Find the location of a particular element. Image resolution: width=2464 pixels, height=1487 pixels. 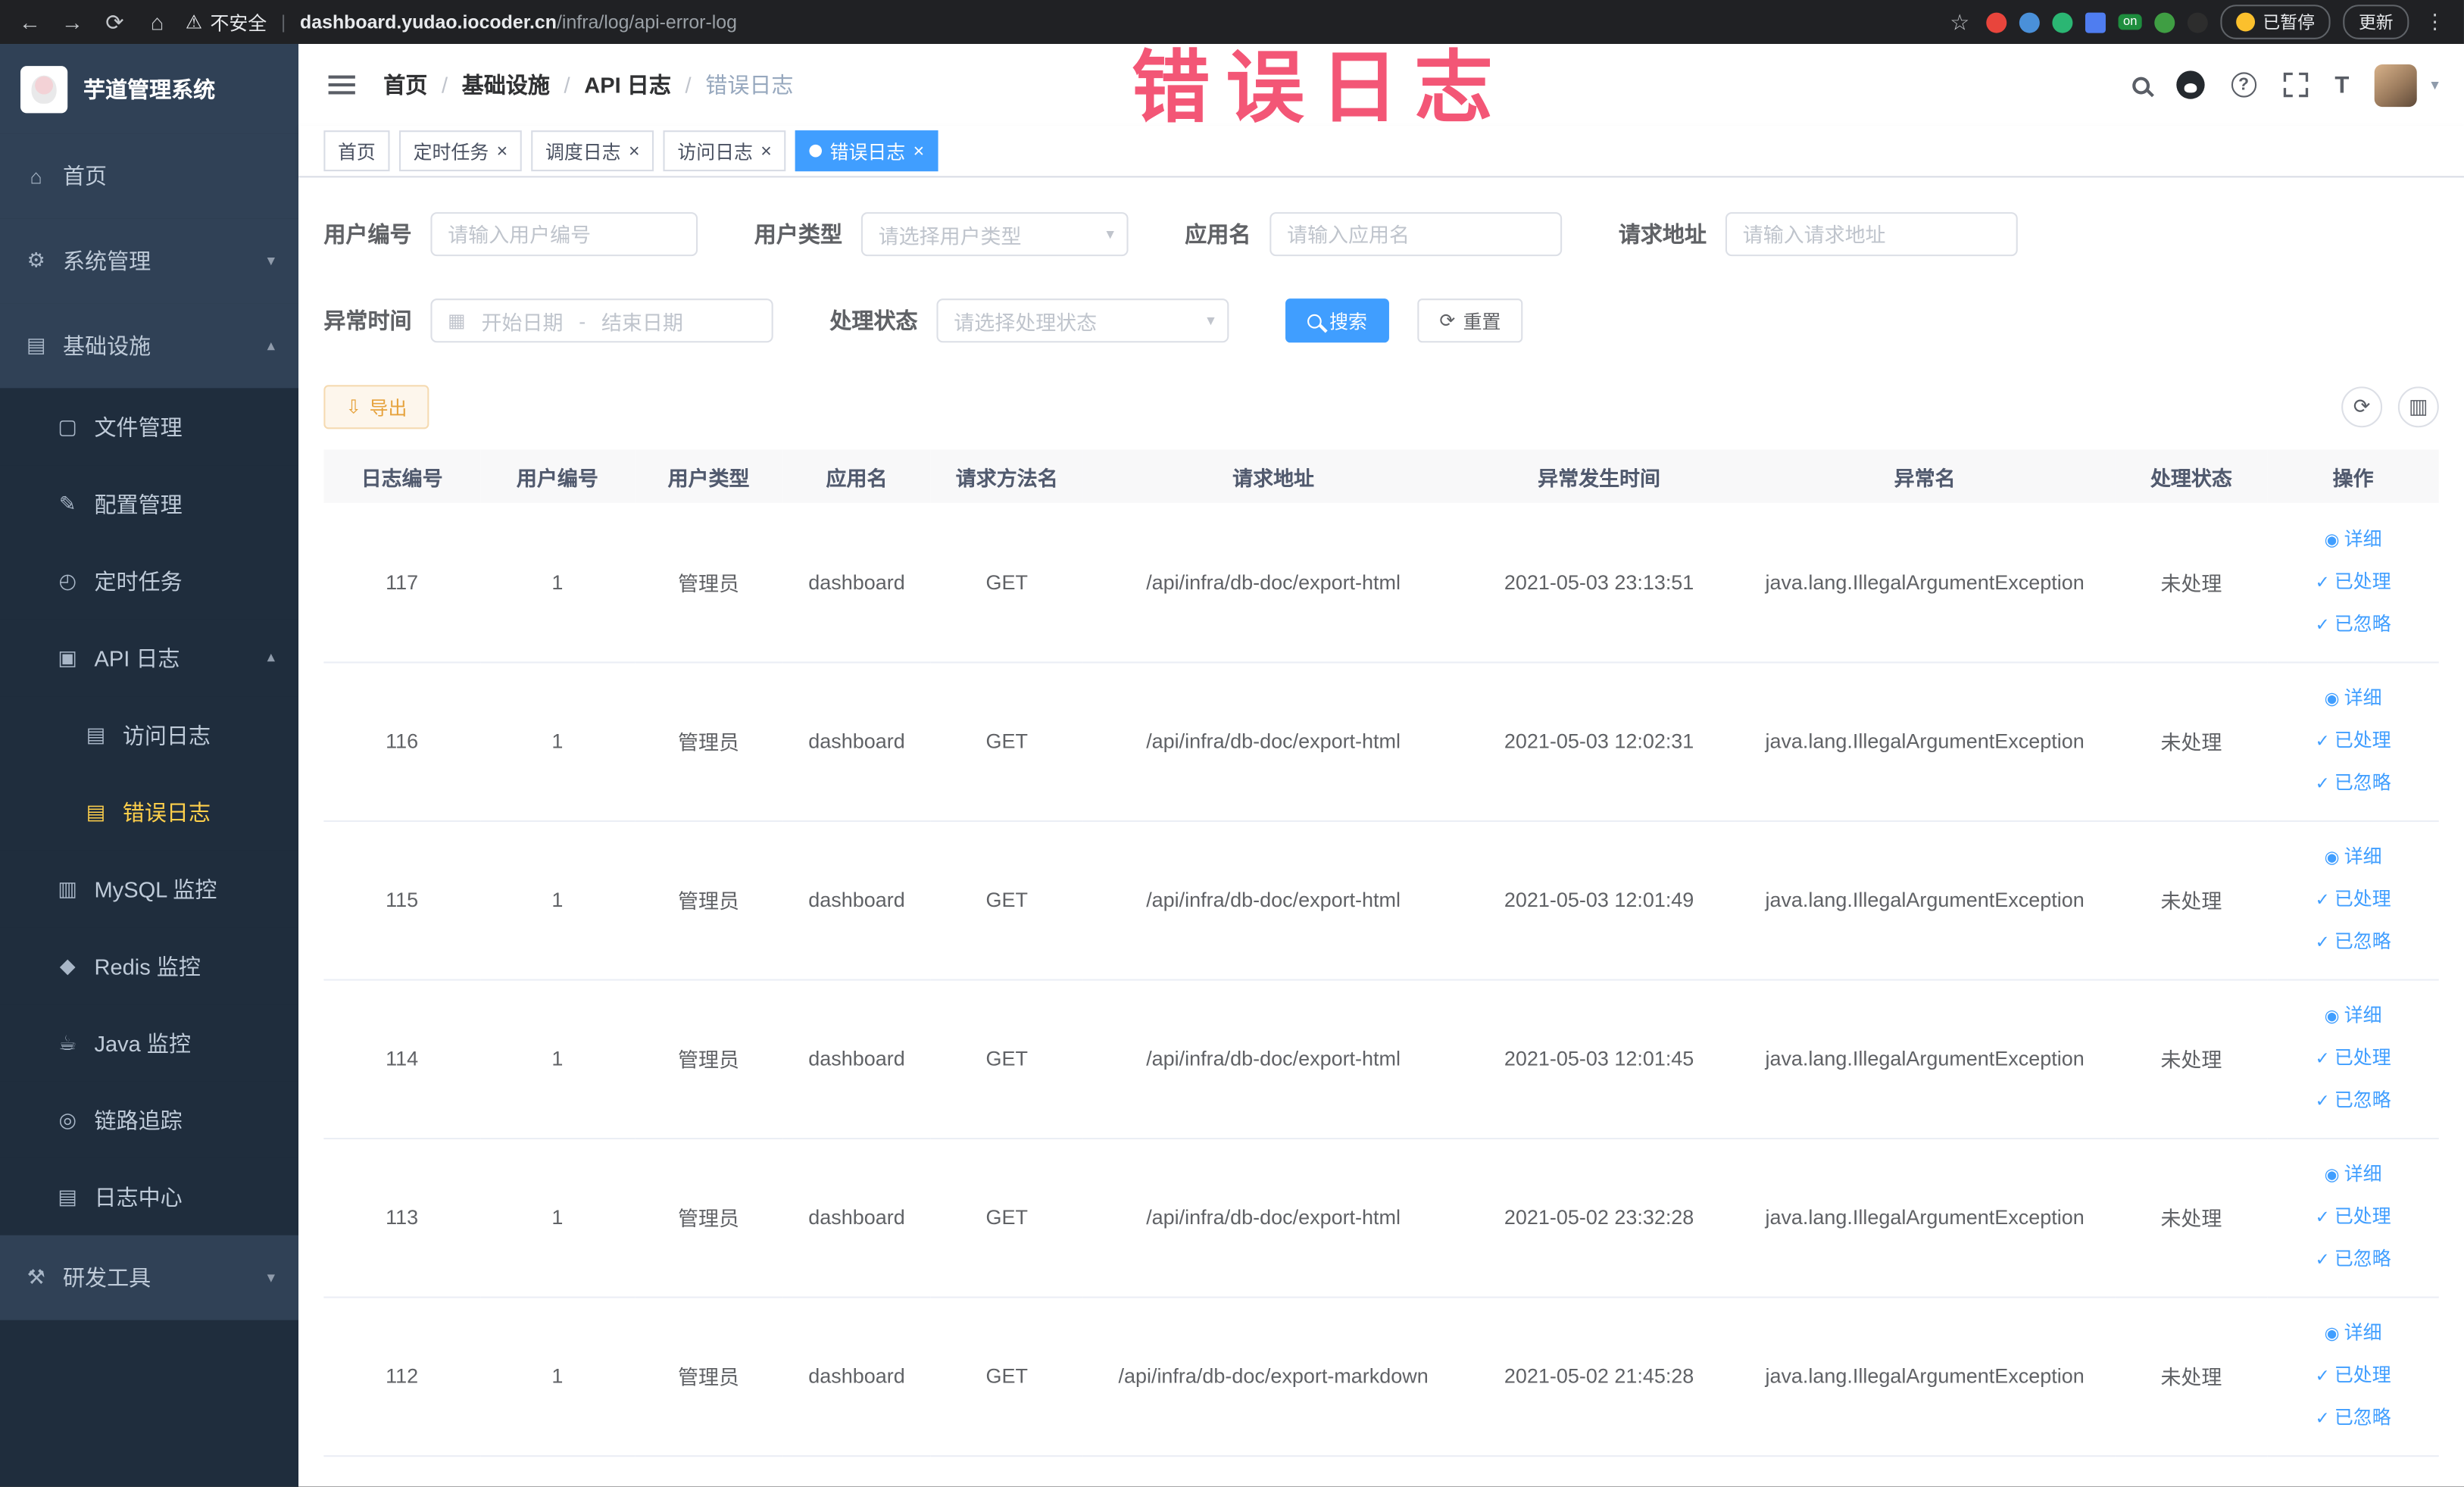

user-avatar is located at coordinates (2395, 85).